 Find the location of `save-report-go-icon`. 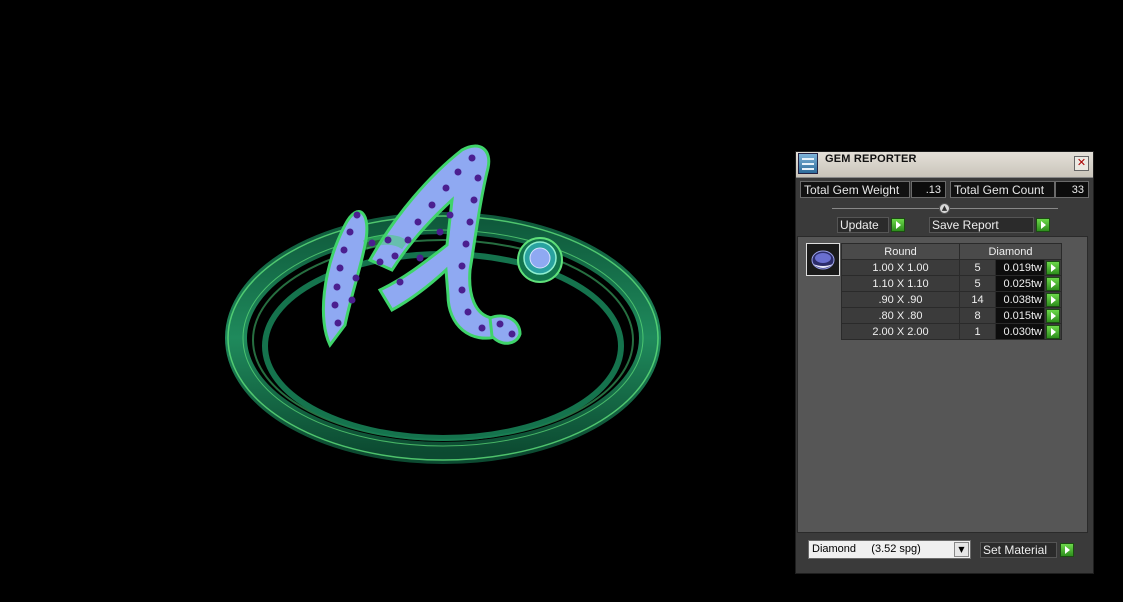

save-report-go-icon is located at coordinates (1043, 225).